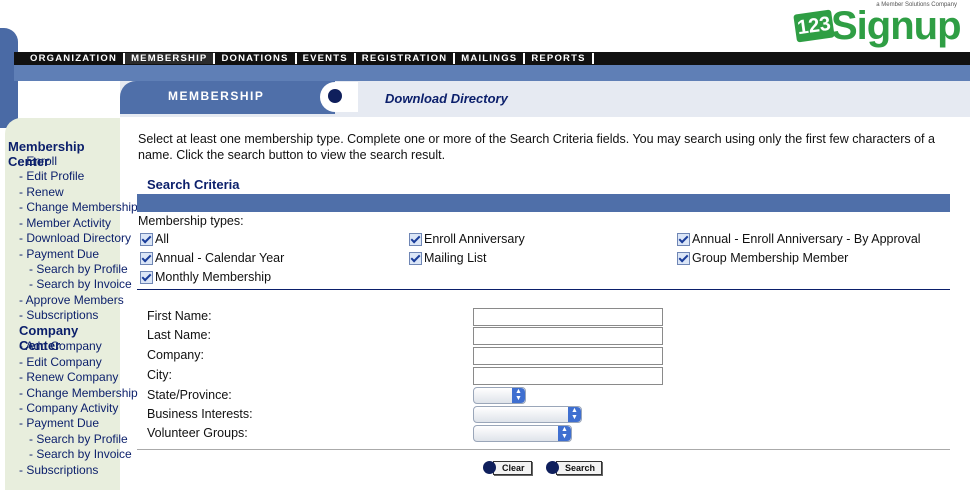 The width and height of the screenshot is (970, 490). Describe the element at coordinates (492, 73) in the screenshot. I see `nav-band` at that location.